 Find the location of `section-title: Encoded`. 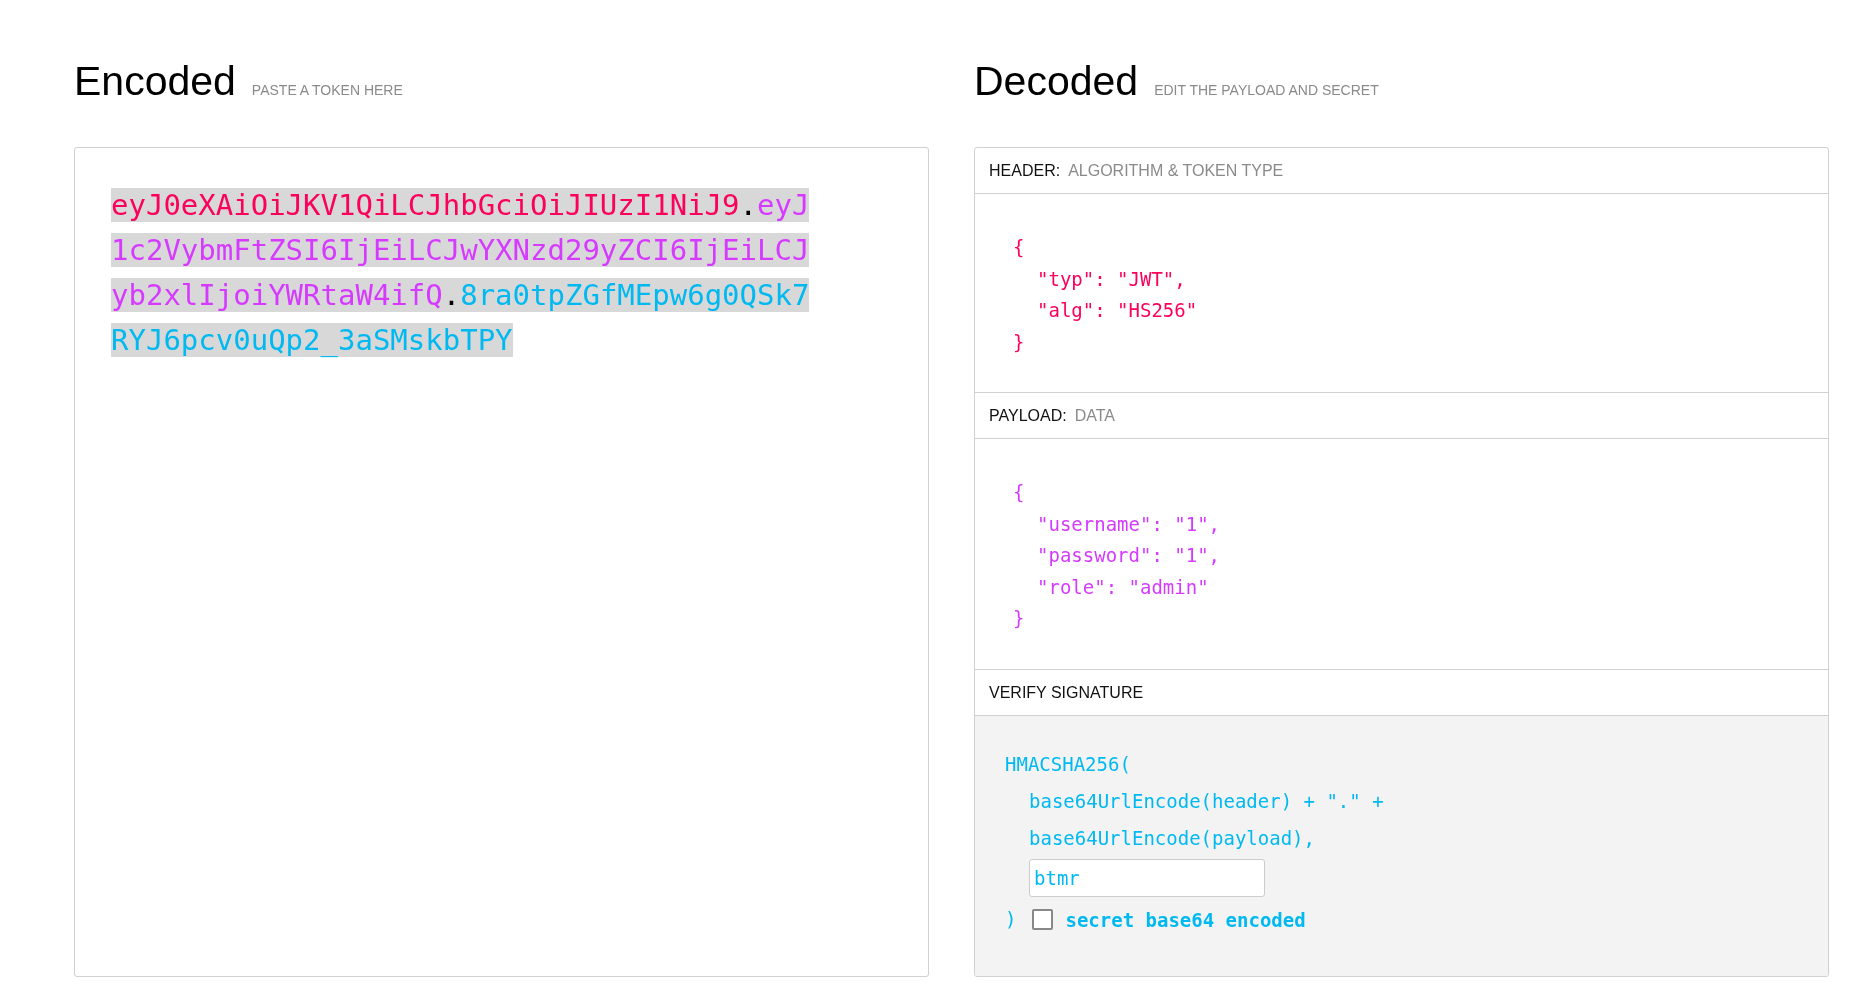

section-title: Encoded is located at coordinates (155, 81).